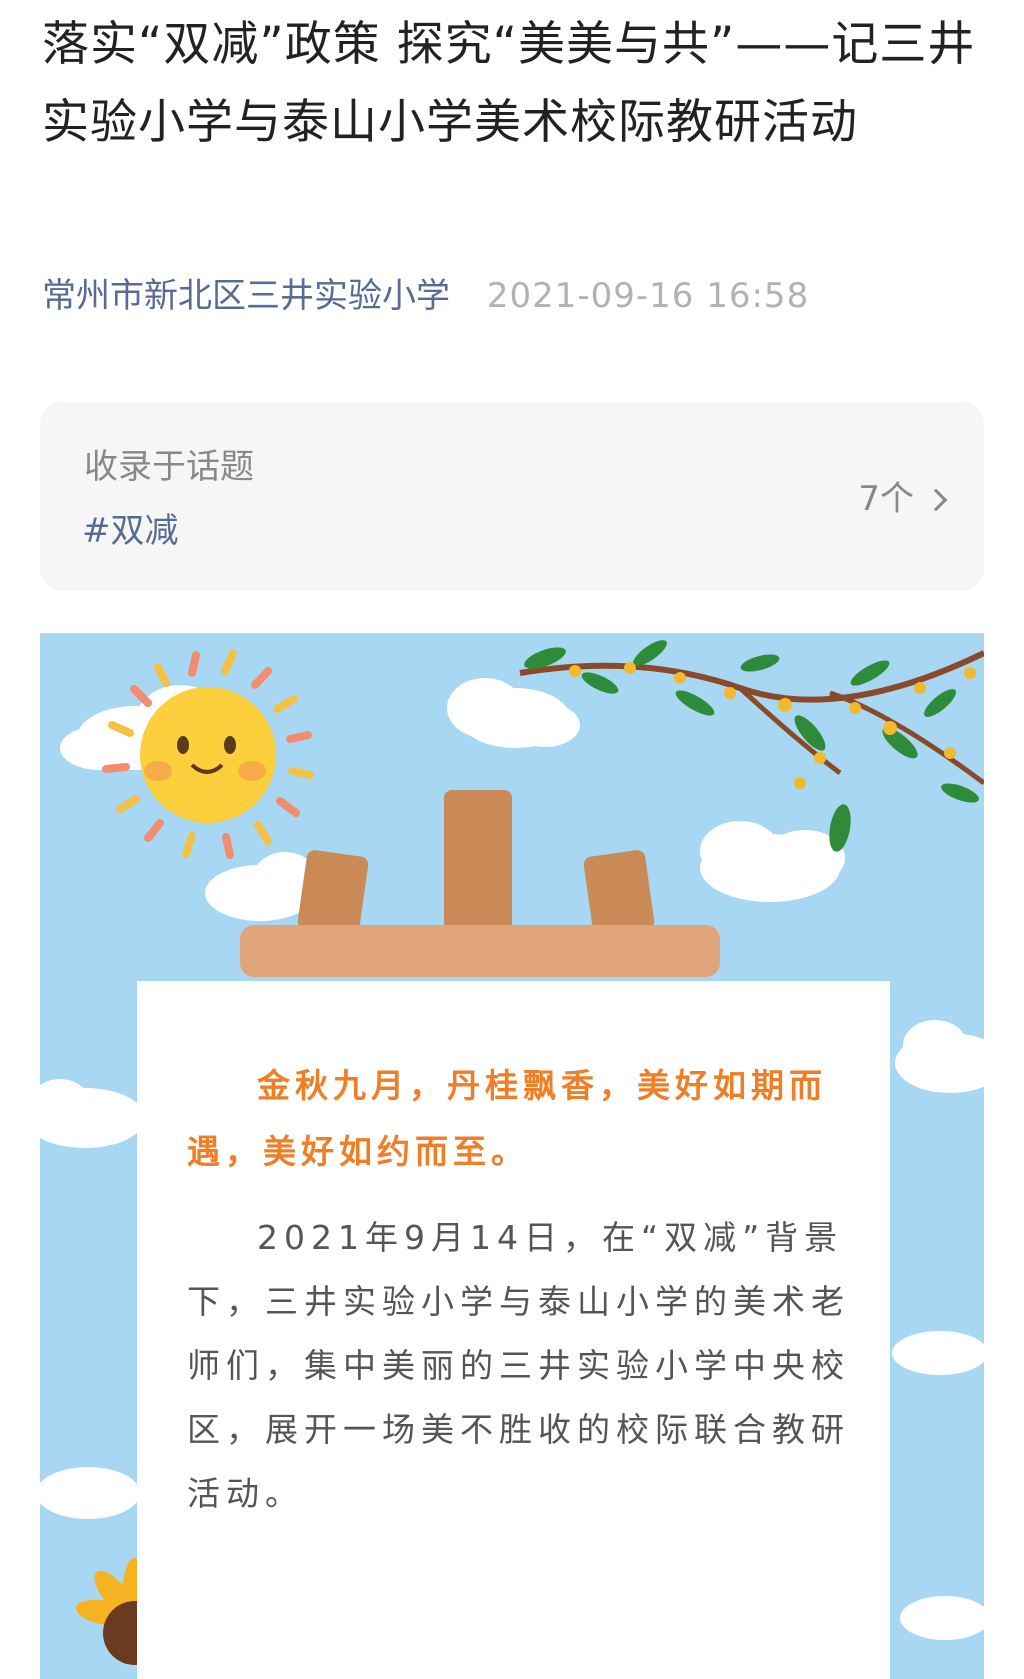 The image size is (1024, 1679). Describe the element at coordinates (512, 496) in the screenshot. I see `topic-card: 收录于话题 #双减 7个` at that location.